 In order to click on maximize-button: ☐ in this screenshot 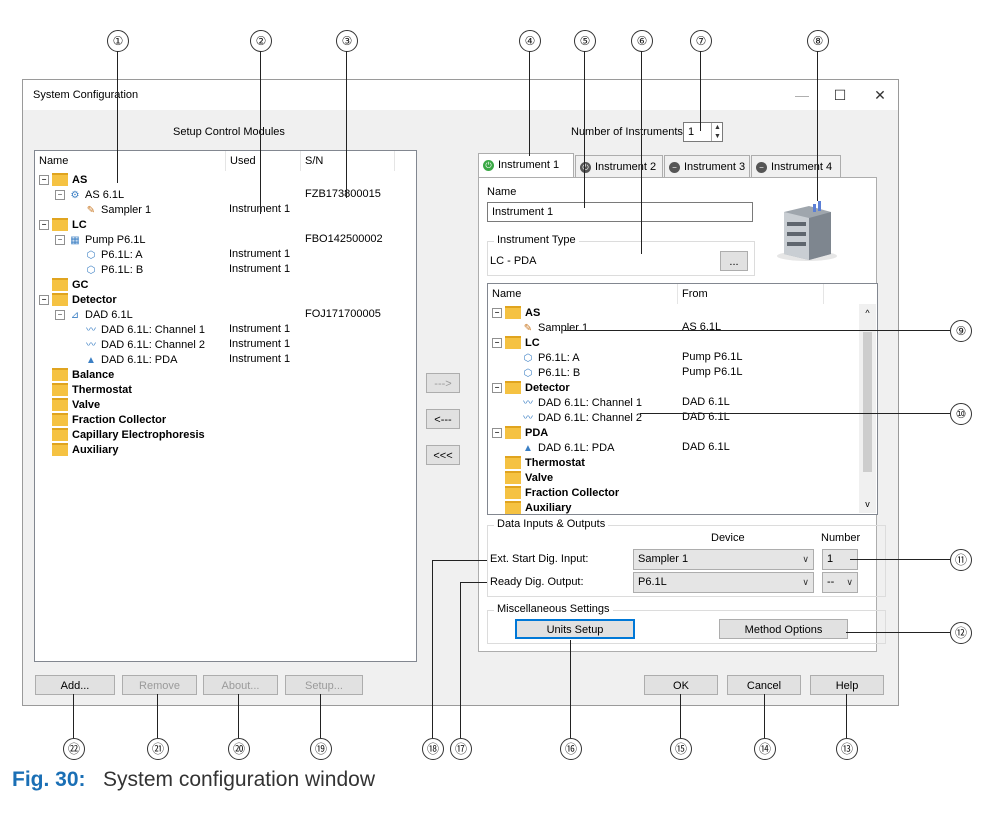, I will do `click(840, 95)`.